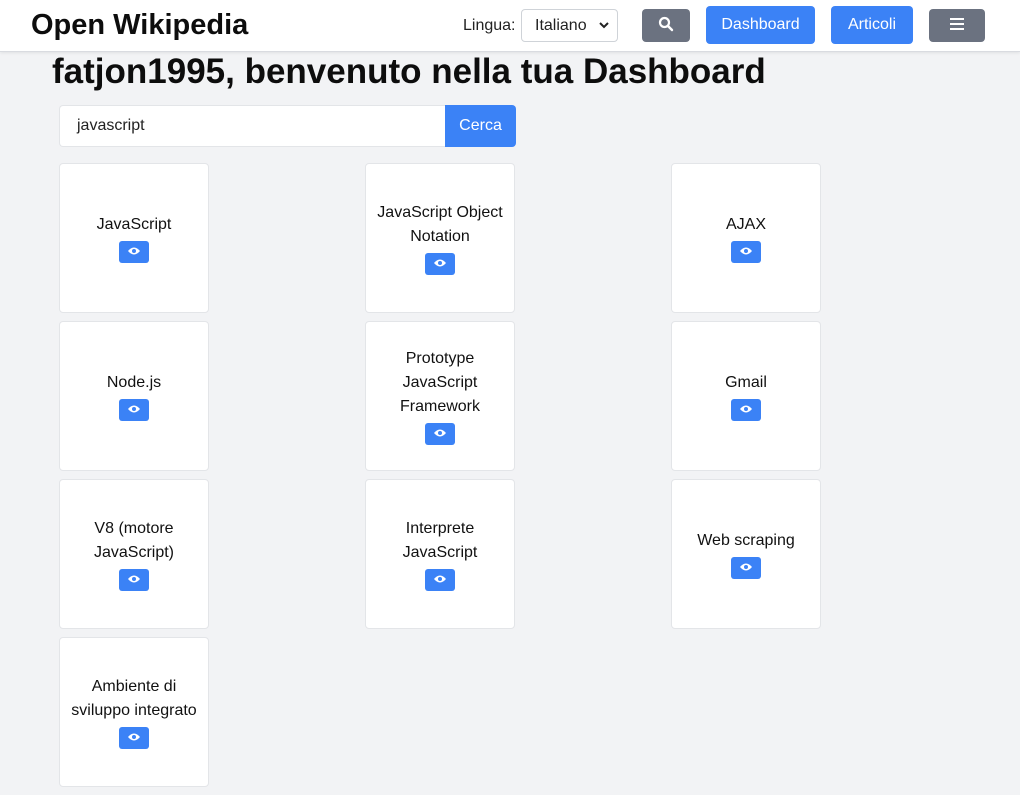 The height and width of the screenshot is (795, 1020). I want to click on search-toggle-button, so click(666, 25).